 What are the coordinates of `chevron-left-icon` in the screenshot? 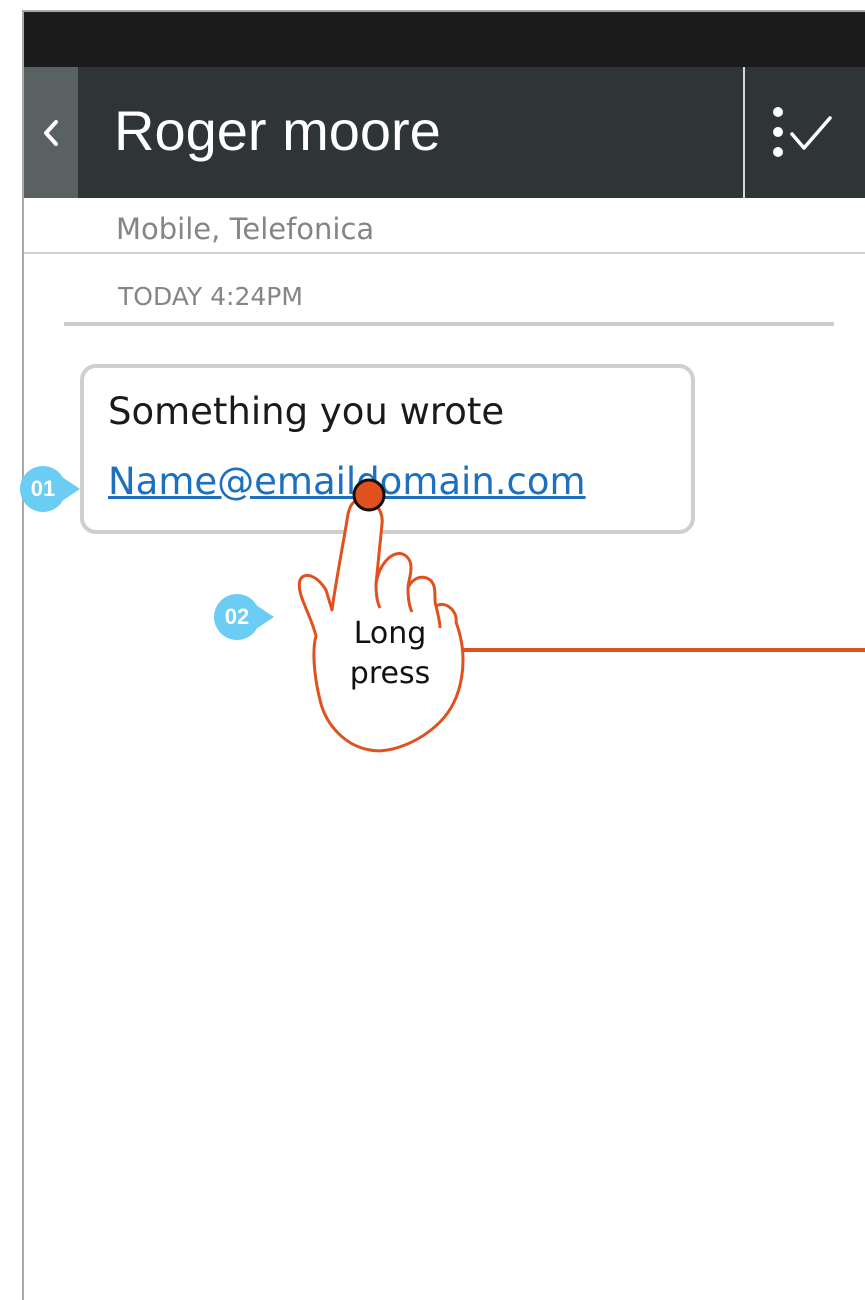 It's located at (51, 132).